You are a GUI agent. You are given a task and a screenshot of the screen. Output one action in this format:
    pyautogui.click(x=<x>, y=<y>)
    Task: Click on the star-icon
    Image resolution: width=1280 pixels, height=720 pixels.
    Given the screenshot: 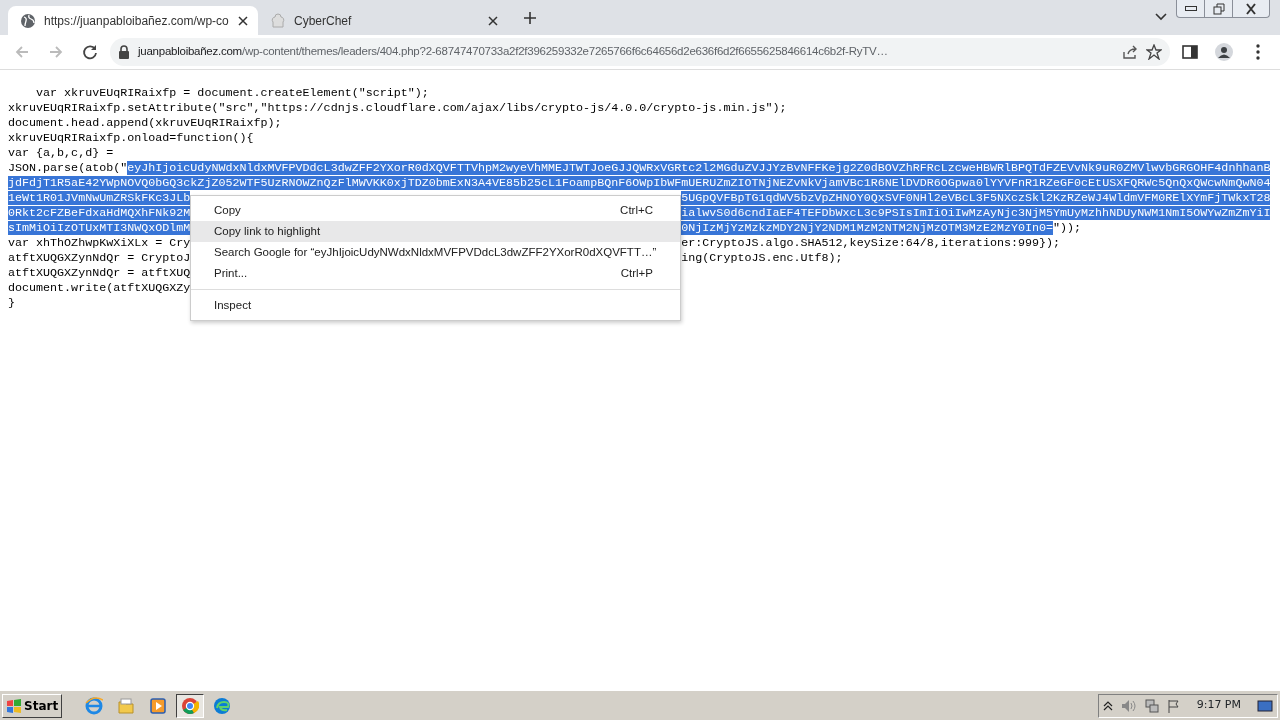 What is the action you would take?
    pyautogui.click(x=1154, y=52)
    